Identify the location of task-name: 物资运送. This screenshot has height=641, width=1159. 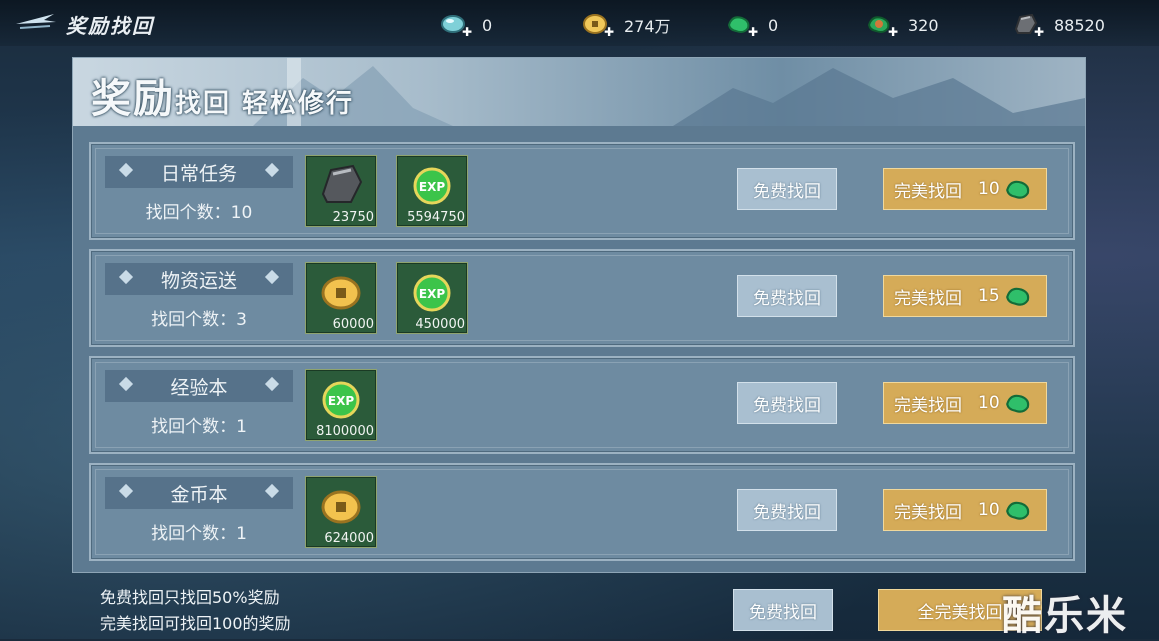
(198, 280).